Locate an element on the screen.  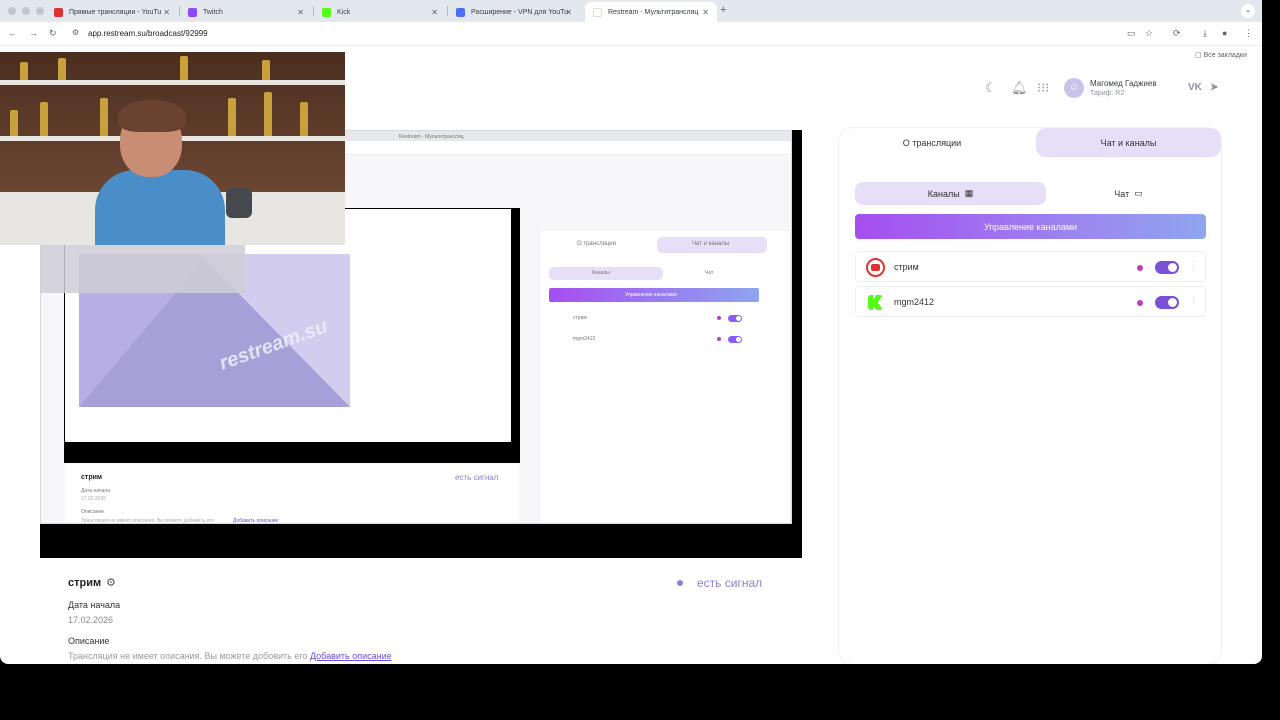
menu-icon: ⋮ is located at coordinates (1248, 33).